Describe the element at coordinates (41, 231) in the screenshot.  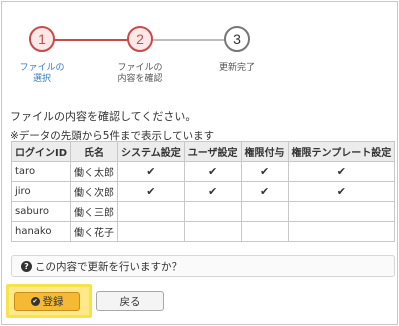
I see `cell-login-id: hanako` at that location.